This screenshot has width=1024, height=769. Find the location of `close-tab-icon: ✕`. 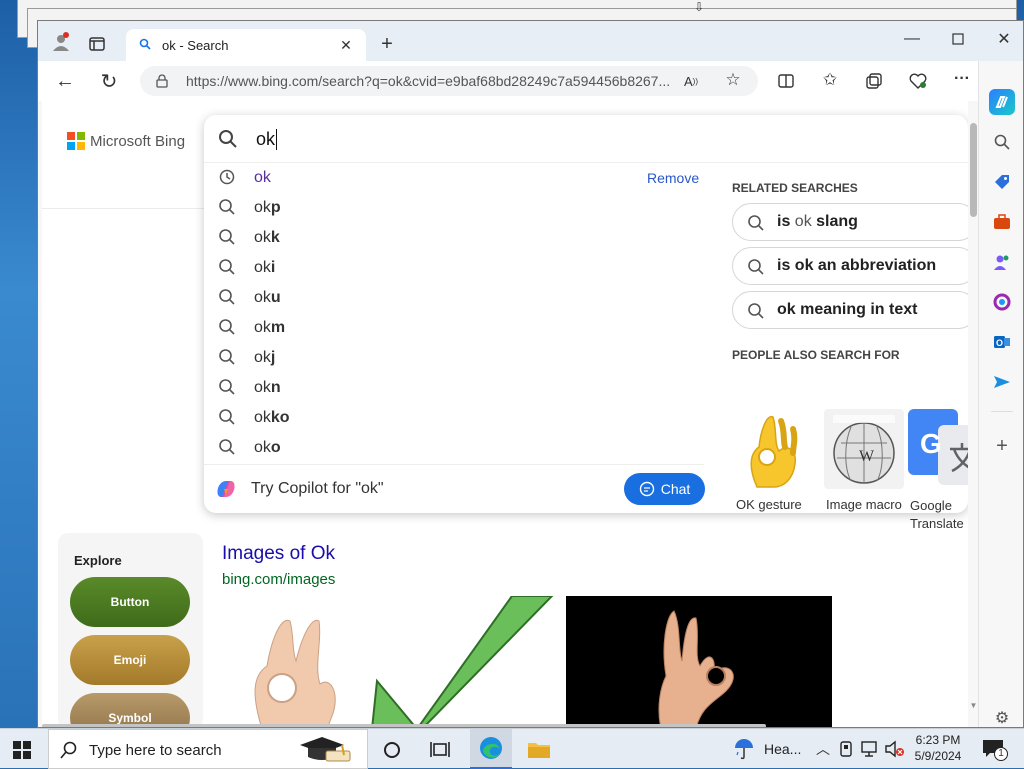

close-tab-icon: ✕ is located at coordinates (346, 45).